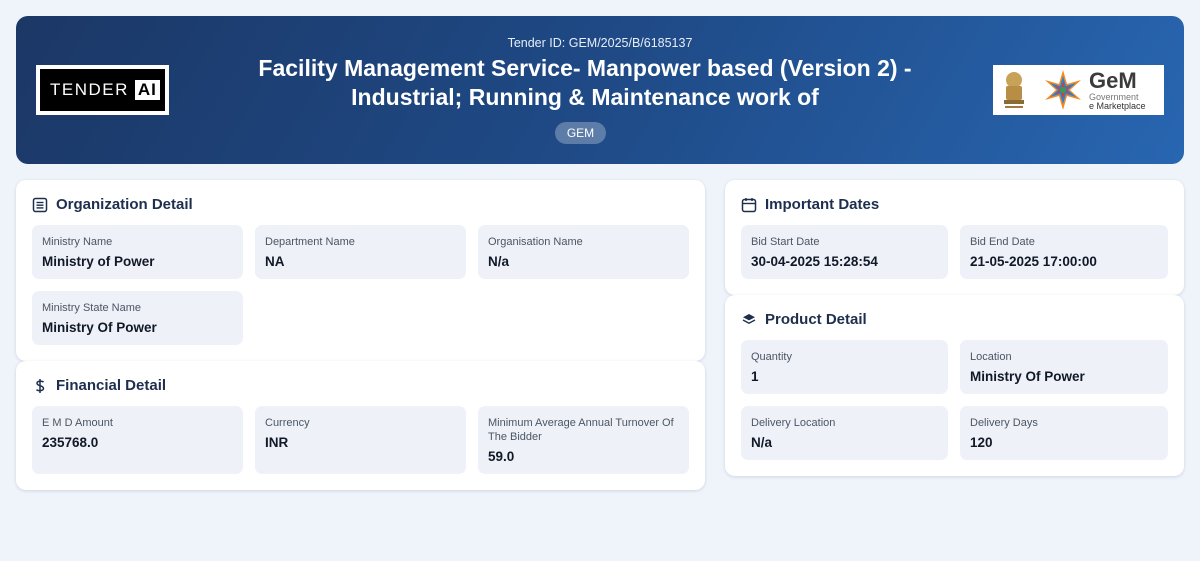 This screenshot has width=1200, height=561. I want to click on field-emd-amount: E M D Amount 235768.0, so click(137, 440).